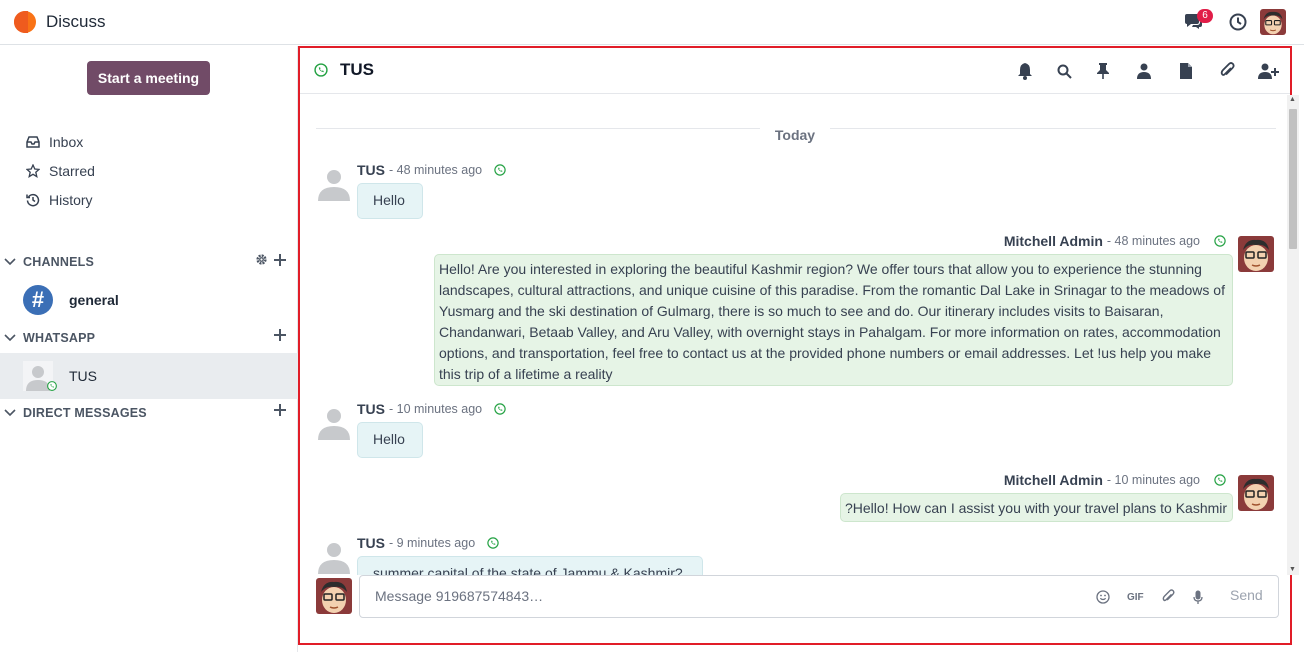  Describe the element at coordinates (1292, 569) in the screenshot. I see `scroll-down-icon: ▼` at that location.